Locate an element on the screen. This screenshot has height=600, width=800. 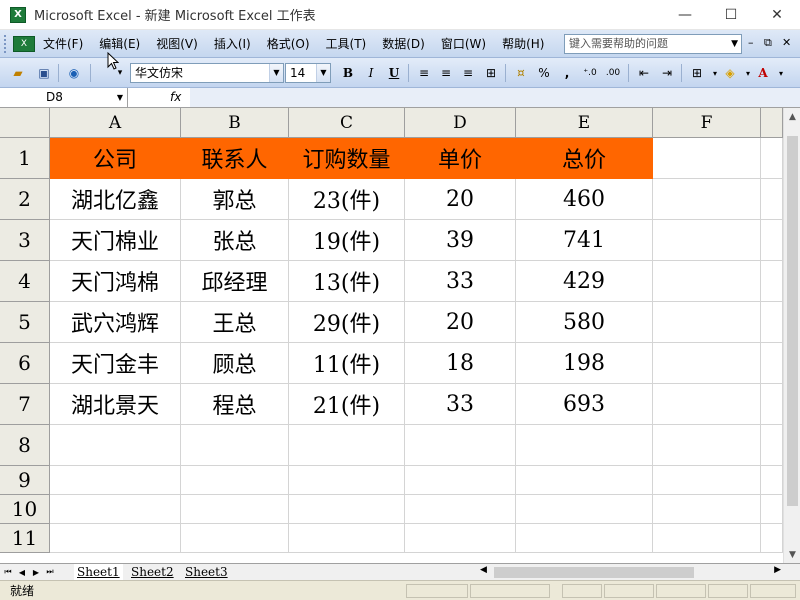
table-cell: 20 is located at coordinates (460, 199).